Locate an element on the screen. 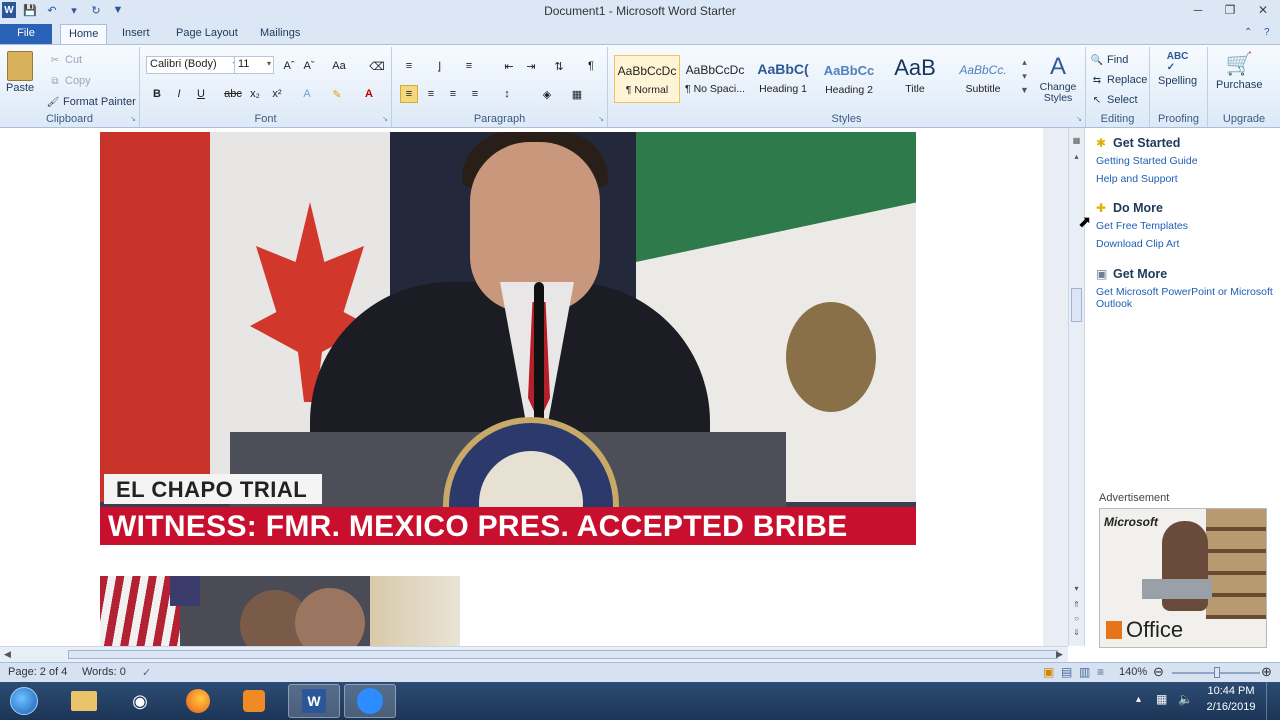 The image size is (1280, 720). grow-font-icon: Aˆ is located at coordinates (289, 66).